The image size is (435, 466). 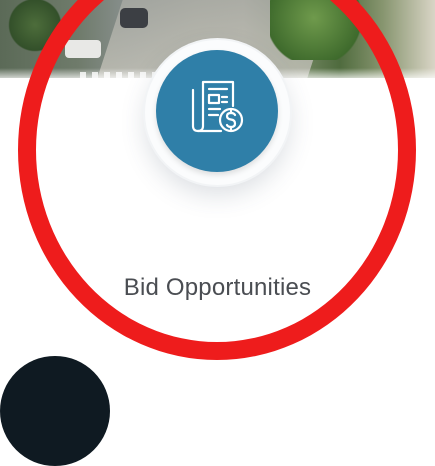 I want to click on card-title: Bid Opportunities, so click(x=217, y=288).